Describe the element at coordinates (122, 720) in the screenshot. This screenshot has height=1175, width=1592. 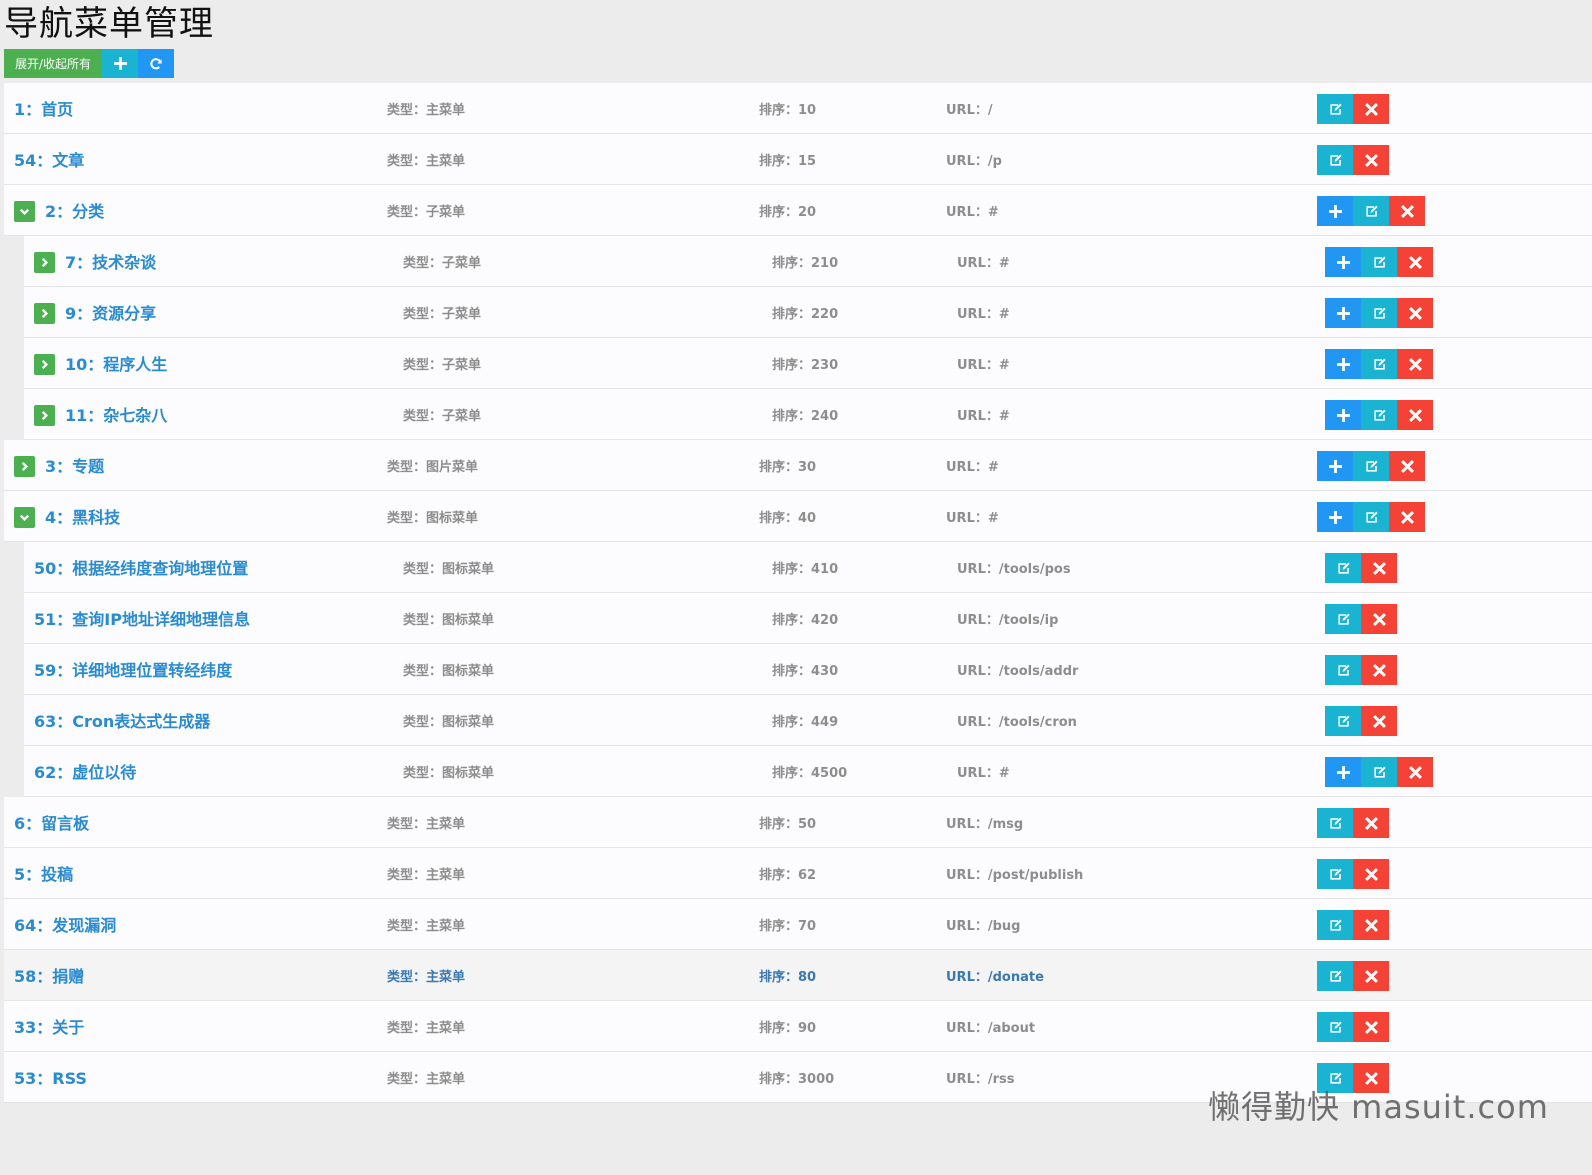
I see `menu-name-link: 63：Cron表达式生成器` at that location.